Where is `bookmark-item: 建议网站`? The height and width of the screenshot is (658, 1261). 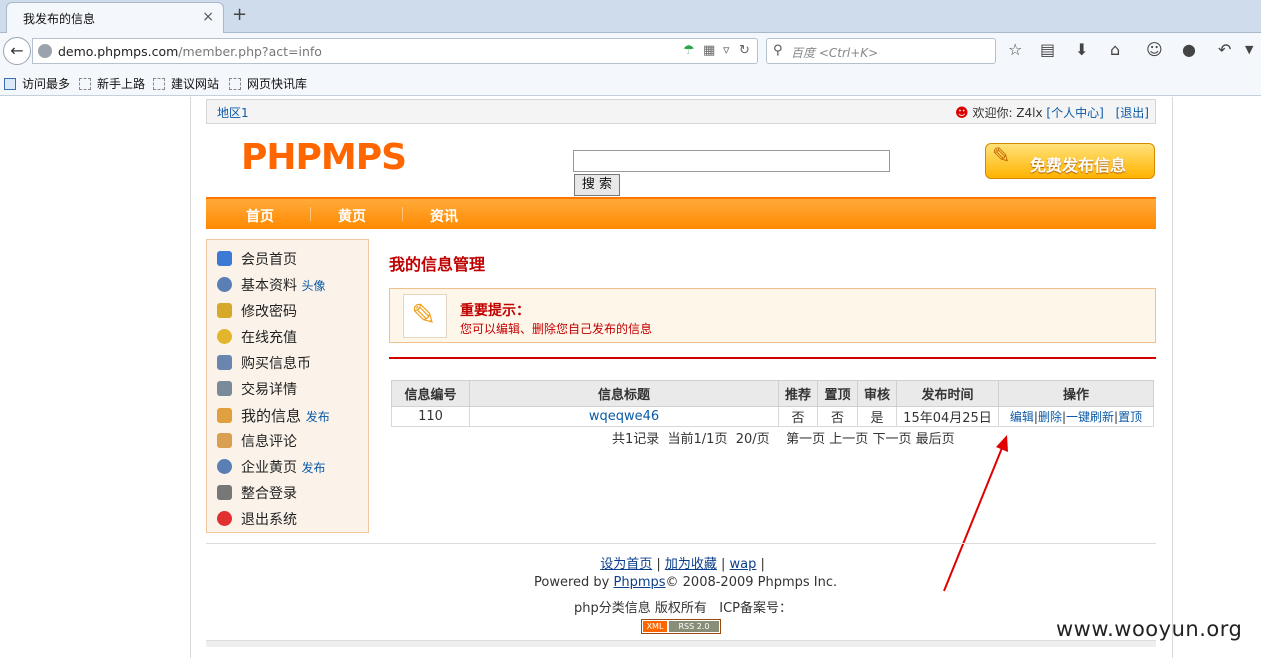
bookmark-item: 建议网站 is located at coordinates (186, 83).